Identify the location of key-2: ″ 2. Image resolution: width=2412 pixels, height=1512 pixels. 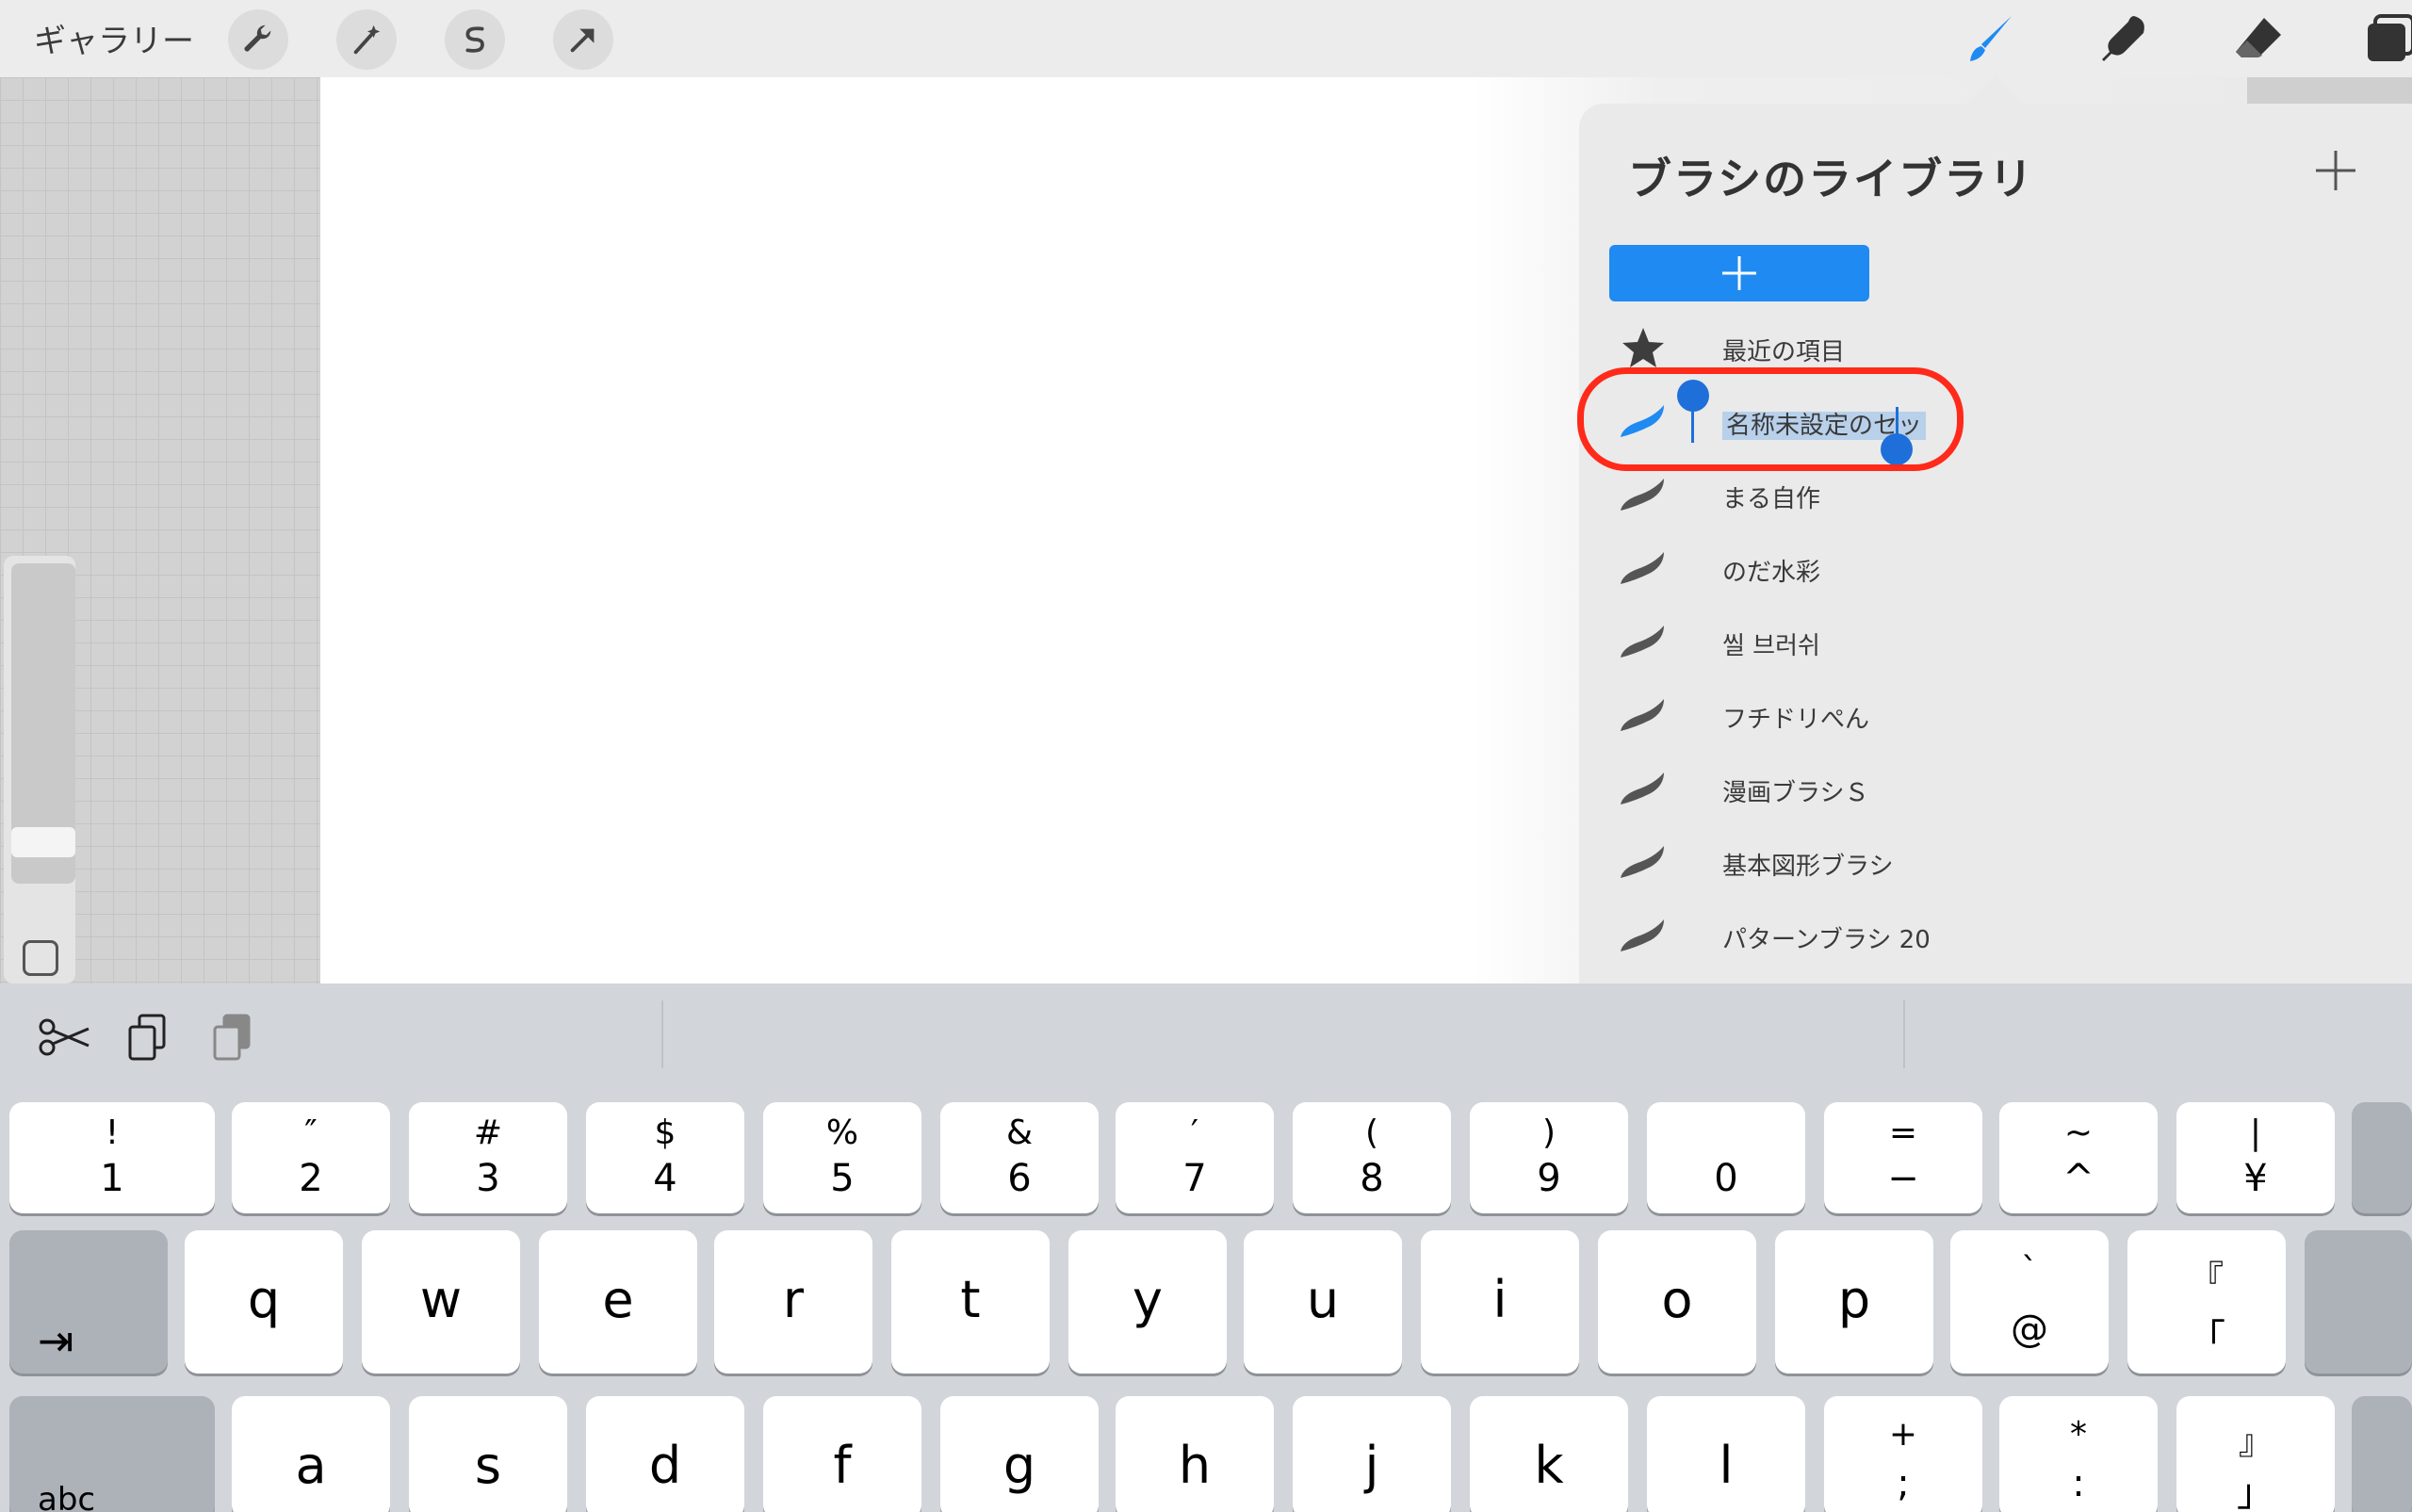
(311, 1157).